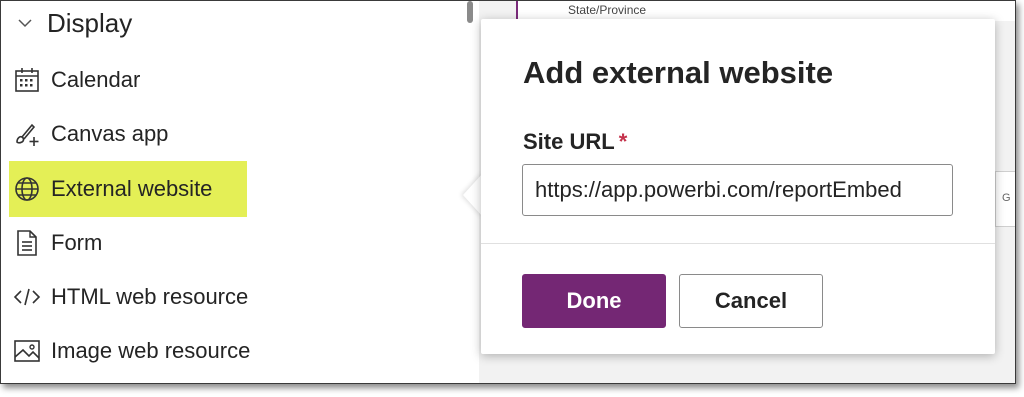 This screenshot has width=1024, height=397. I want to click on callout-beak, so click(473, 195).